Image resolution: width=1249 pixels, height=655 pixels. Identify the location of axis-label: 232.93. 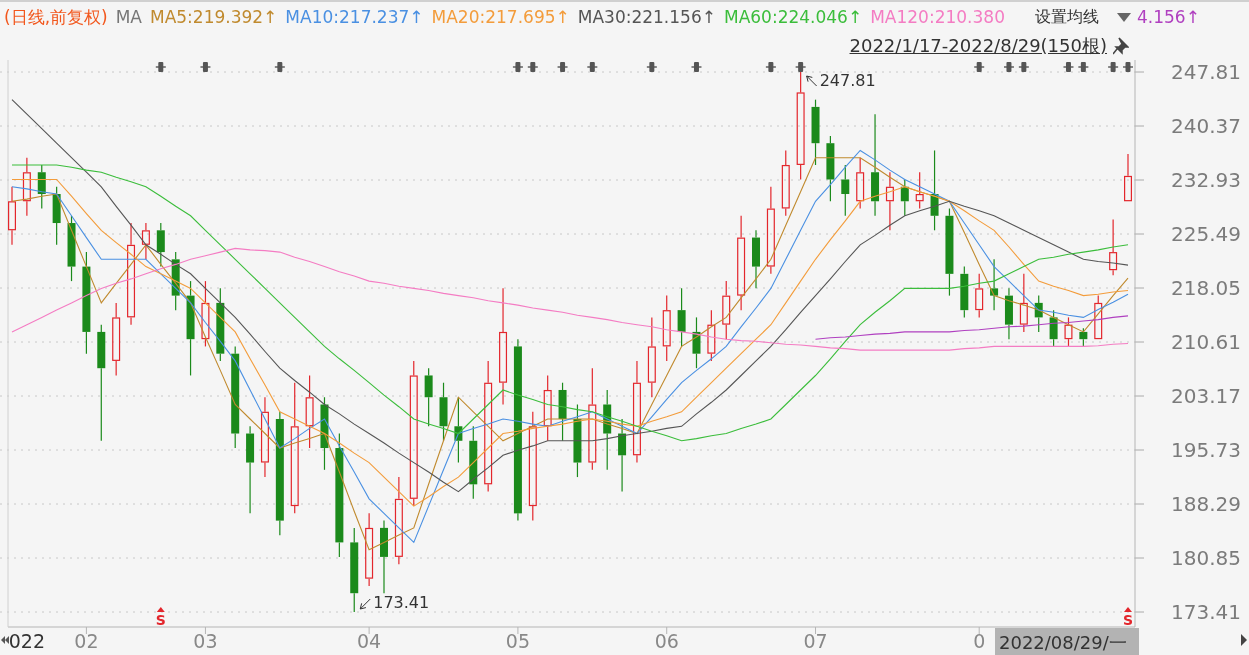
(1206, 180).